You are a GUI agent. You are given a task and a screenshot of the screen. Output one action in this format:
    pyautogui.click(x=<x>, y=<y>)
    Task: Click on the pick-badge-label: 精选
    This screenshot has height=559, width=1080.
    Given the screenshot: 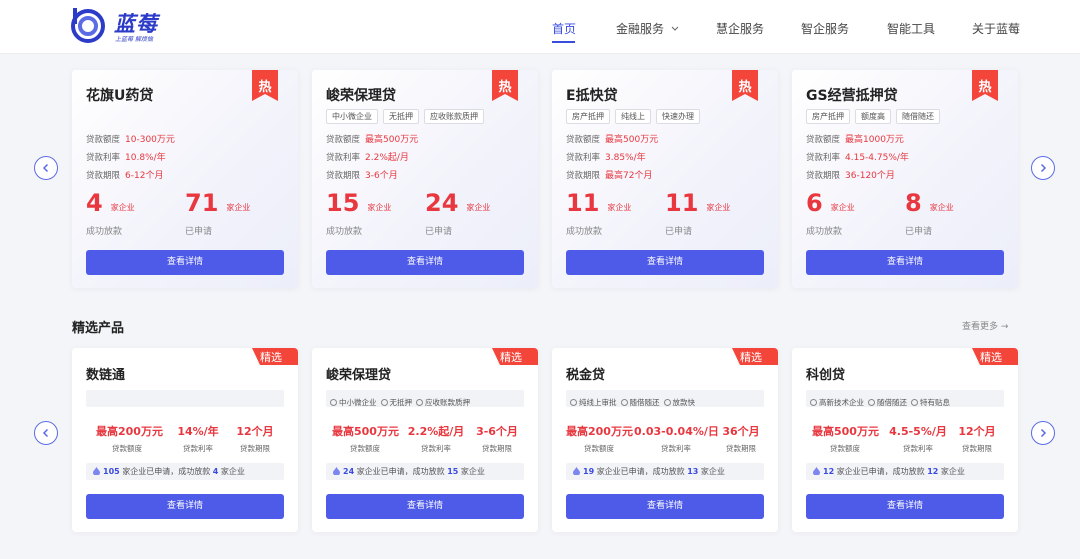 What is the action you would take?
    pyautogui.click(x=751, y=357)
    